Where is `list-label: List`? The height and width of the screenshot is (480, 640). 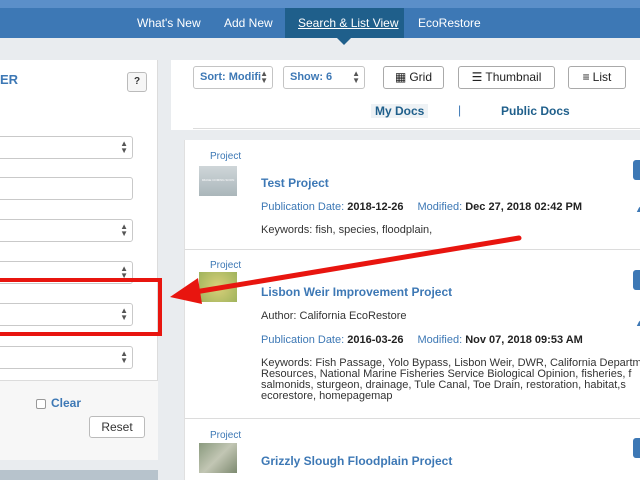 list-label: List is located at coordinates (602, 77).